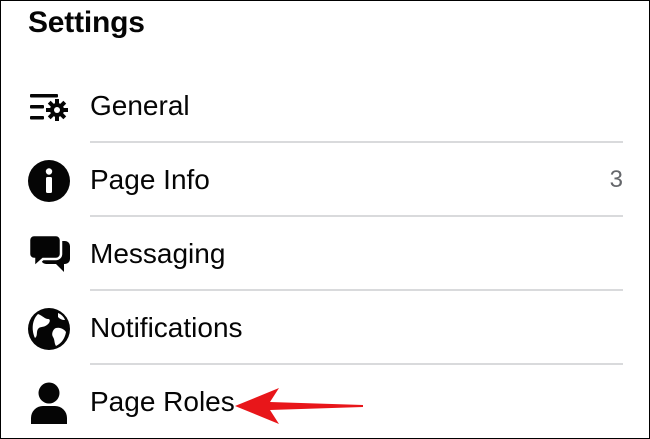 This screenshot has height=439, width=650. Describe the element at coordinates (162, 401) in the screenshot. I see `menu-item-label: Page Roles` at that location.